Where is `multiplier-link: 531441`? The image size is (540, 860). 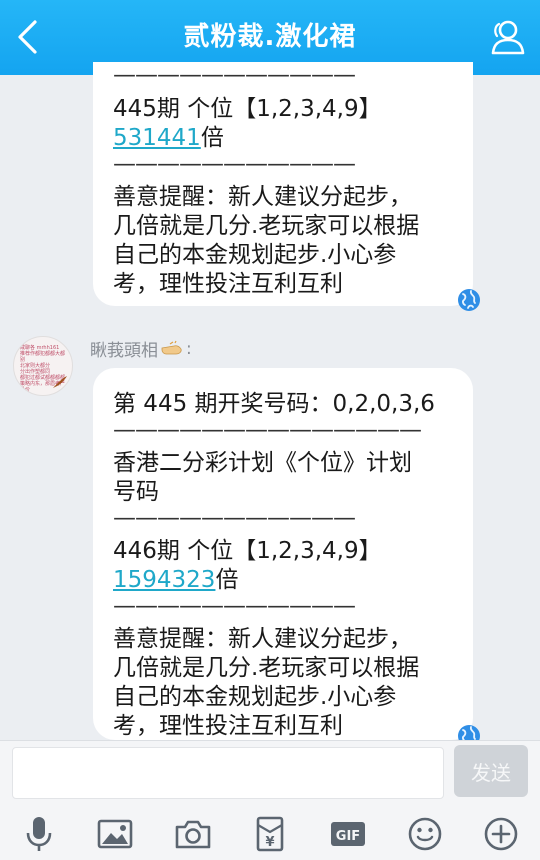
multiplier-link: 531441 is located at coordinates (157, 138).